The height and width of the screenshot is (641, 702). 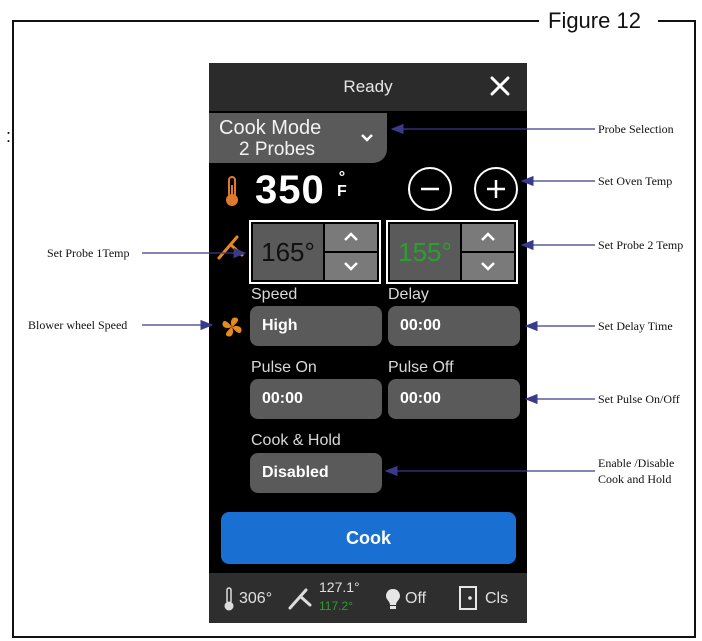 What do you see at coordinates (500, 86) in the screenshot?
I see `close-icon` at bounding box center [500, 86].